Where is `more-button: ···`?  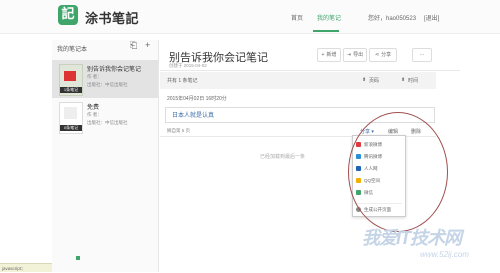 more-button: ··· is located at coordinates (422, 55).